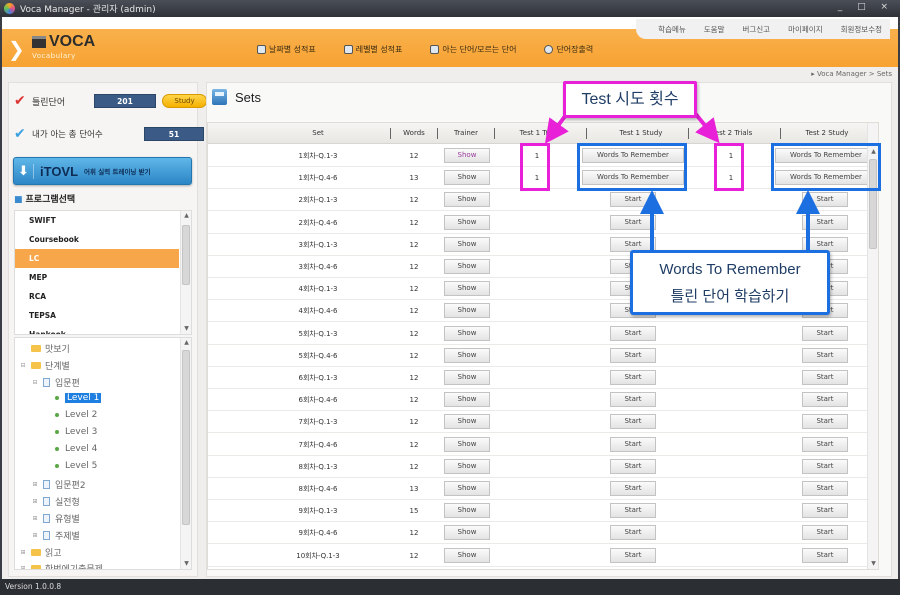  What do you see at coordinates (55, 382) in the screenshot?
I see `tree-item-intro: ⊟ 입문편` at bounding box center [55, 382].